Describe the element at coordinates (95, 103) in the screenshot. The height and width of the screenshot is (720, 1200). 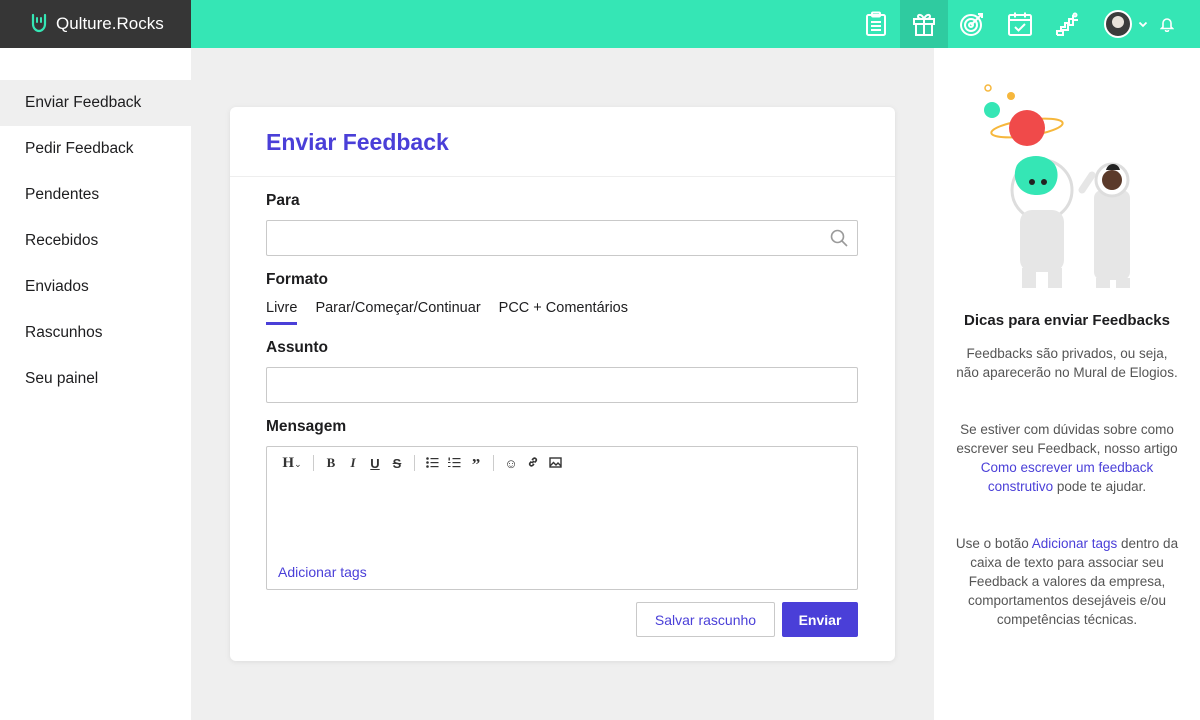
I see `sidebar-item-enviar-feedback: Enviar Feedback` at that location.